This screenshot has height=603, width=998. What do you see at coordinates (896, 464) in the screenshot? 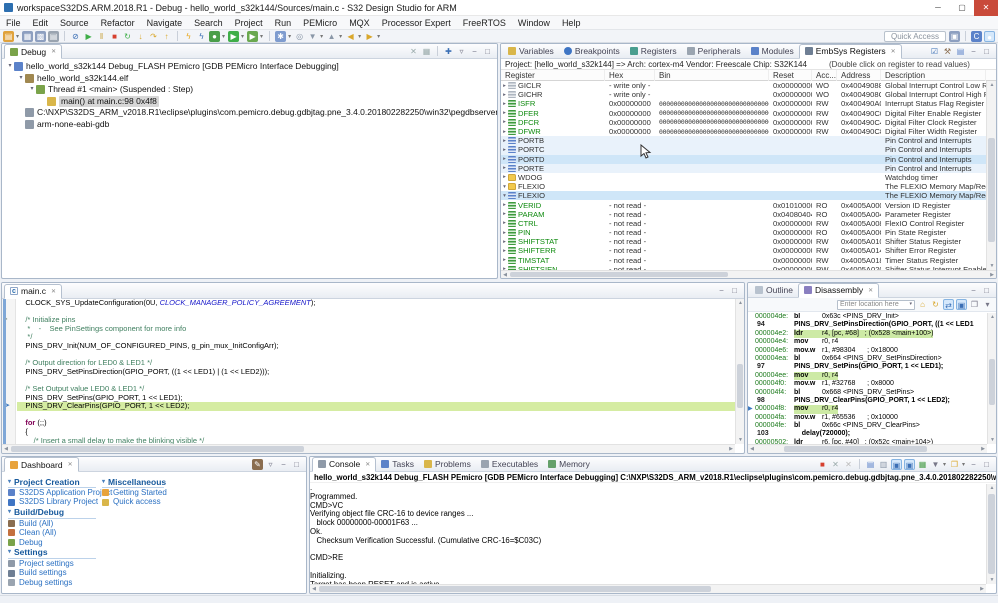
I see `show-console-on-stdout-icon: ▣` at bounding box center [896, 464].